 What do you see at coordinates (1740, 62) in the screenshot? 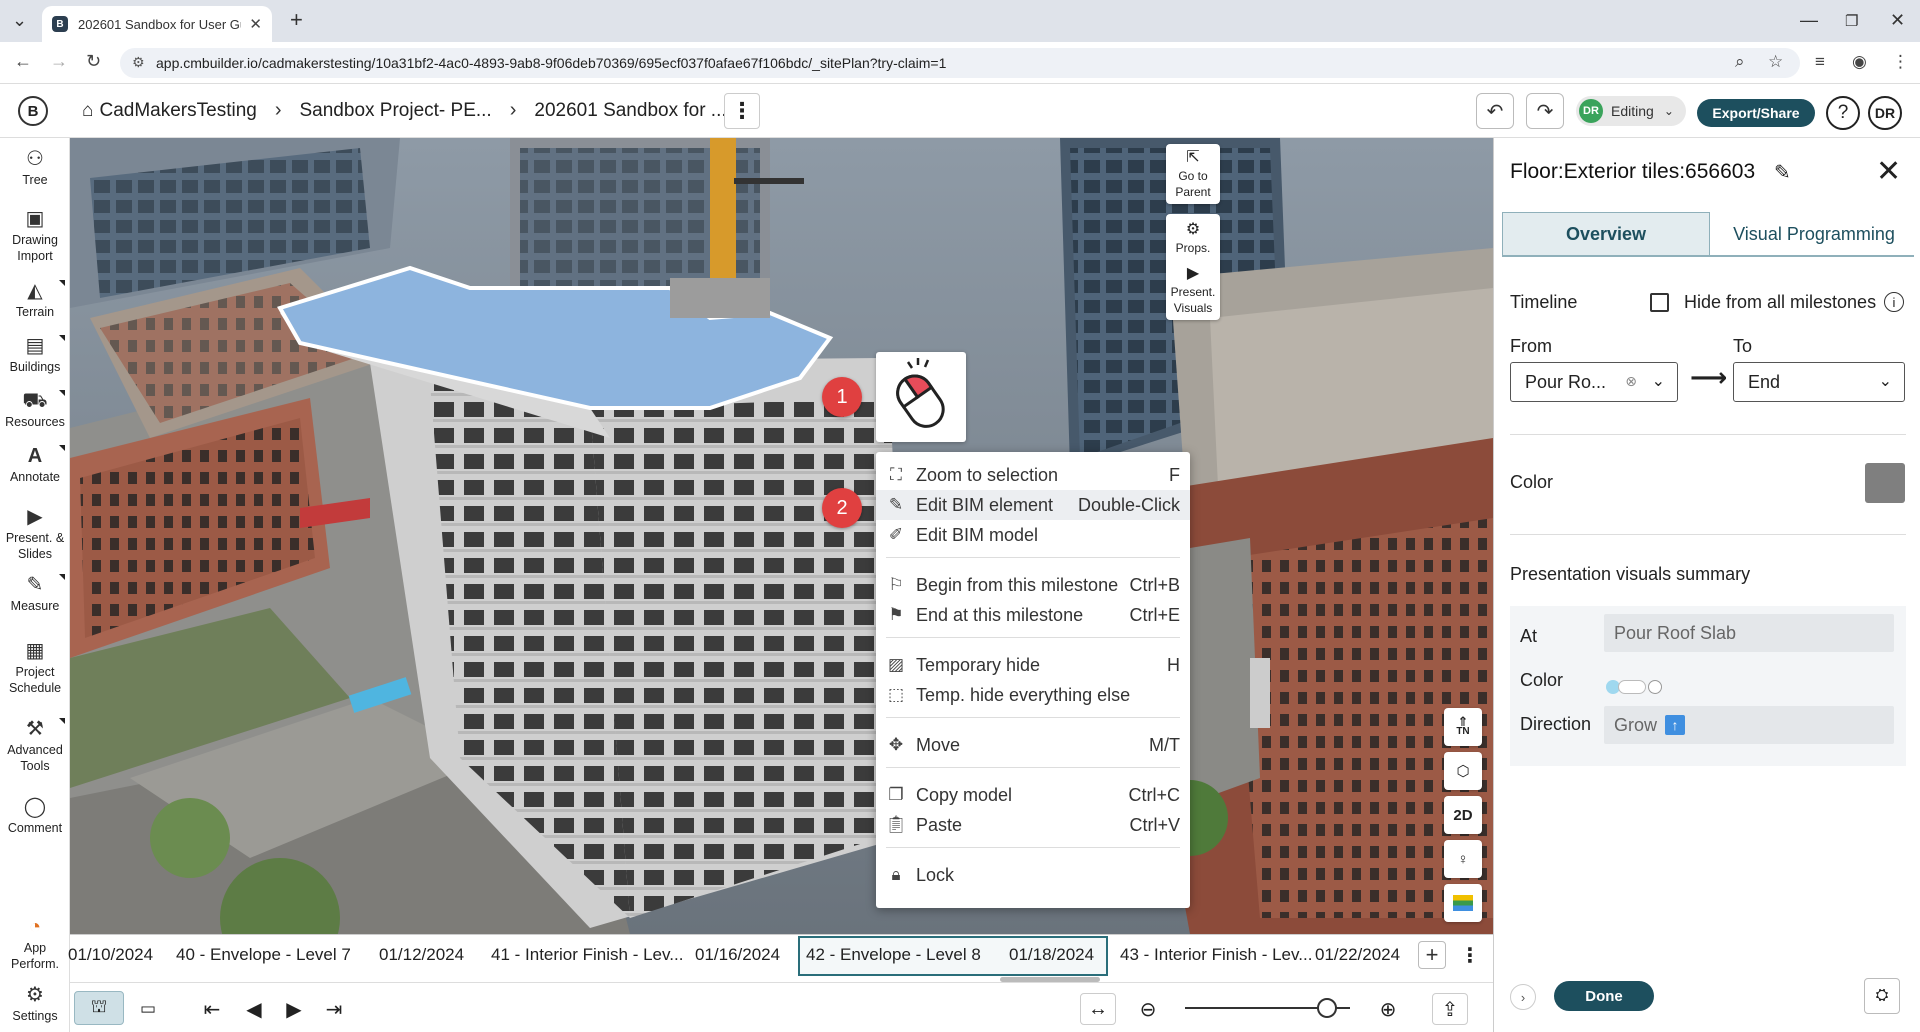
I see `zoom-icon: ⌕` at bounding box center [1740, 62].